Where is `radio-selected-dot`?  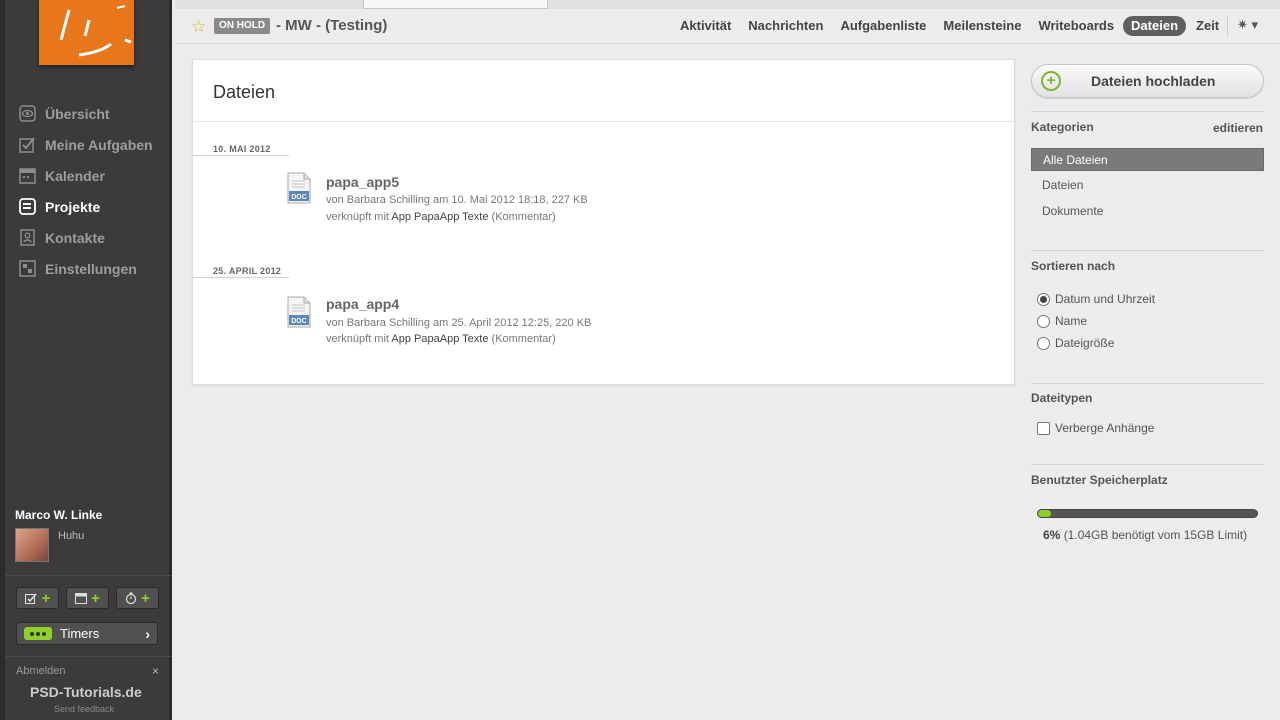
radio-selected-dot is located at coordinates (1043, 299).